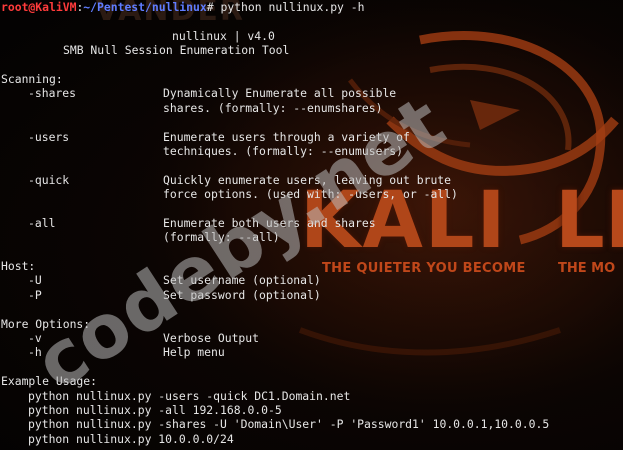 Image resolution: width=623 pixels, height=450 pixels. Describe the element at coordinates (280, 93) in the screenshot. I see `option-desc: Dynamically Enumerate all possible` at that location.